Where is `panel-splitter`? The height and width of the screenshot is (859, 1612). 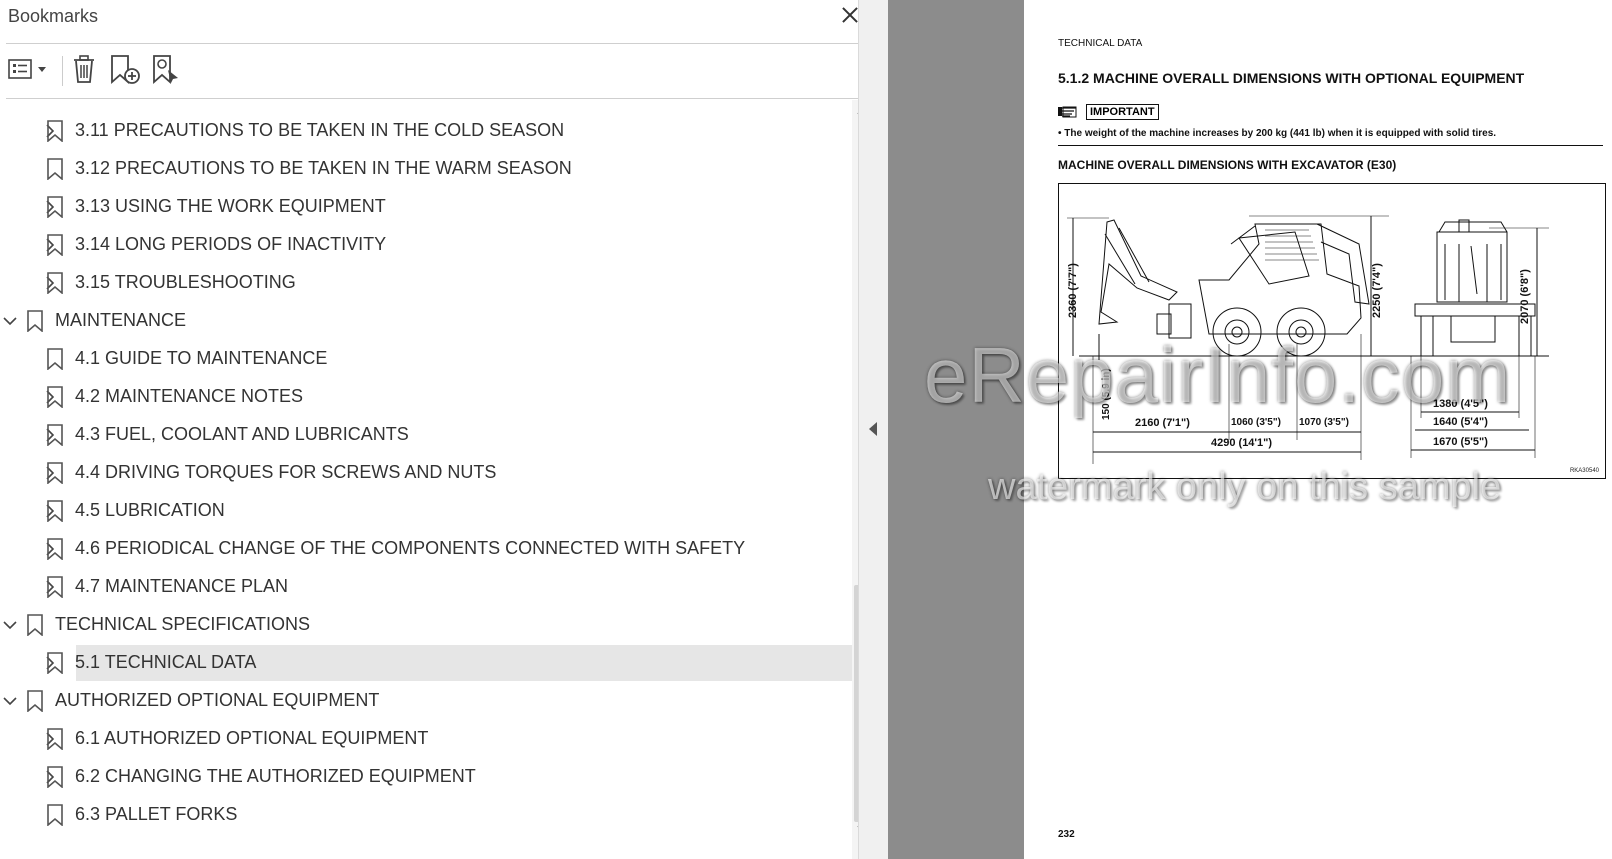
panel-splitter is located at coordinates (873, 429).